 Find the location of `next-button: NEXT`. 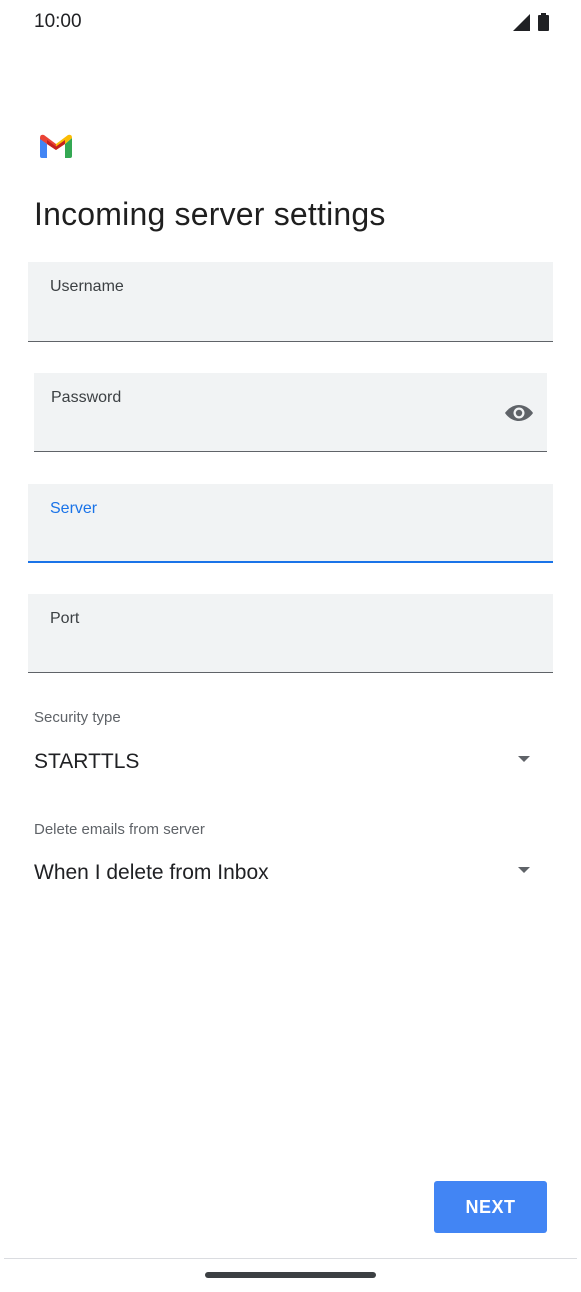

next-button: NEXT is located at coordinates (490, 1207).